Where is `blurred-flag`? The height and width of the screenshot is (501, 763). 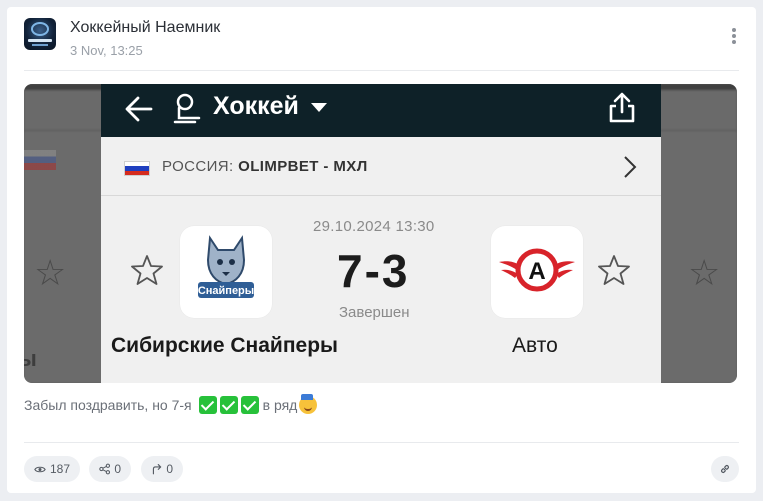
blurred-flag is located at coordinates (40, 160).